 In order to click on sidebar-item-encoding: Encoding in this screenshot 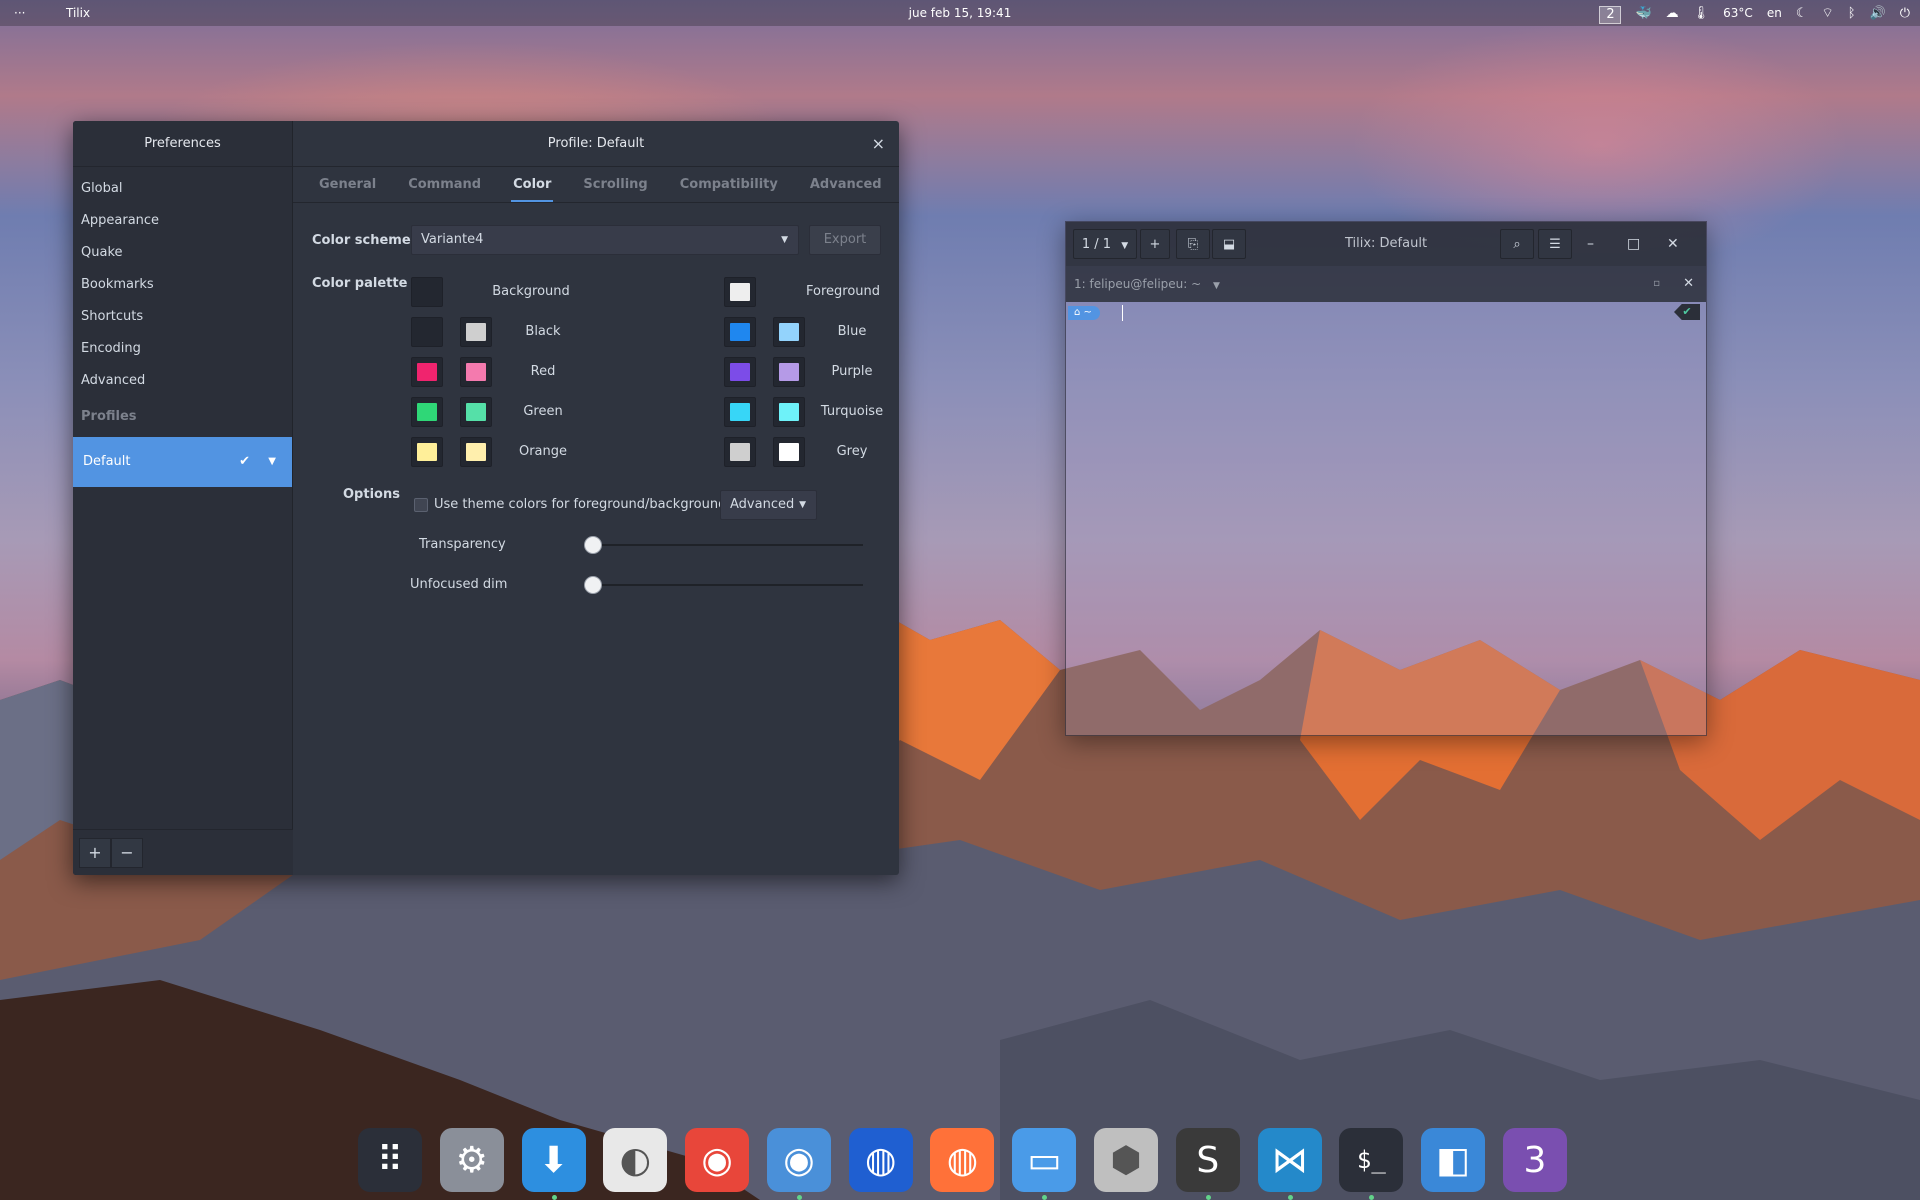, I will do `click(182, 349)`.